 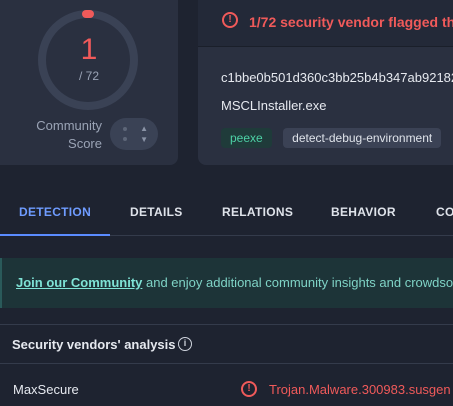 I want to click on file-name: MSCLInstaller.exe, so click(x=274, y=105).